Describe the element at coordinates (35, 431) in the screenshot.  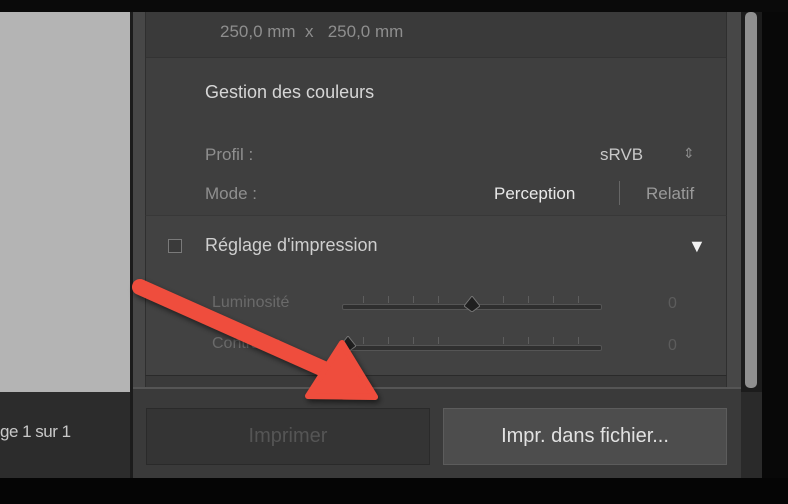
I see `page-counter: ge 1 sur 1` at that location.